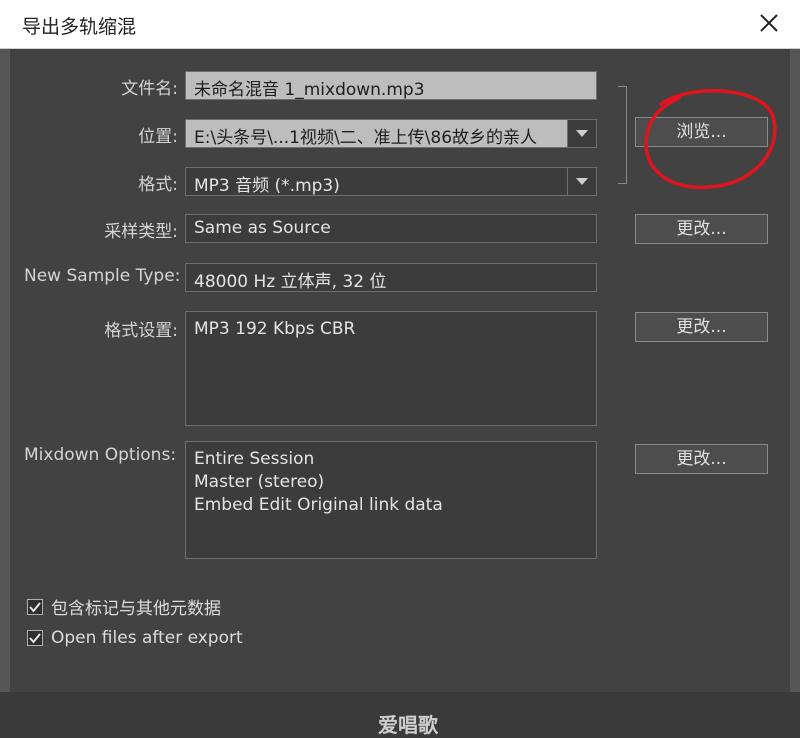  Describe the element at coordinates (254, 459) in the screenshot. I see `mixdown-option-line: Entire Session` at that location.